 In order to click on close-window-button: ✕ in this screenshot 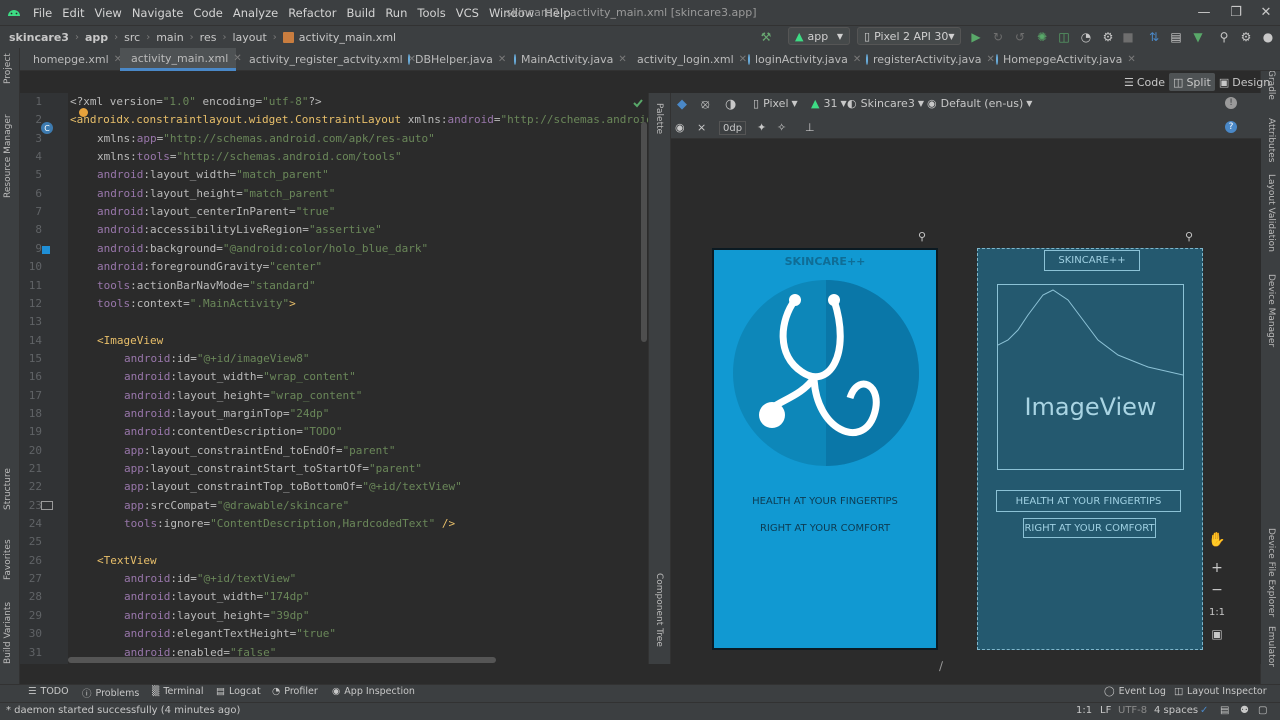, I will do `click(1265, 12)`.